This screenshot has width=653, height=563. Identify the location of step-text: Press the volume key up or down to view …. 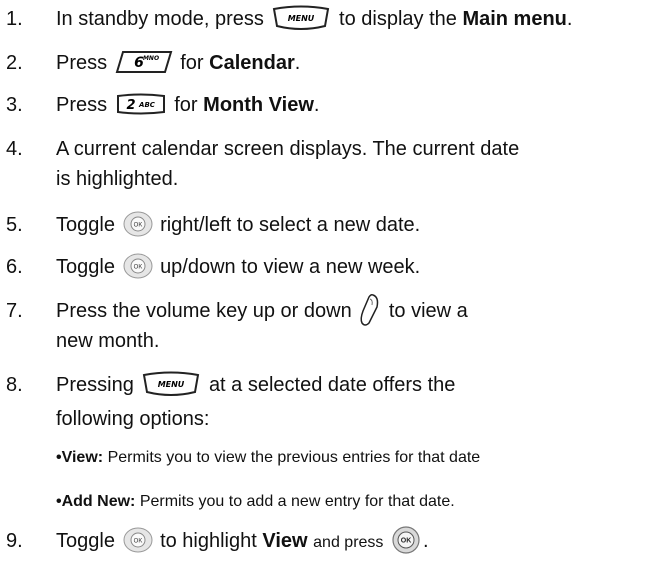
(262, 310).